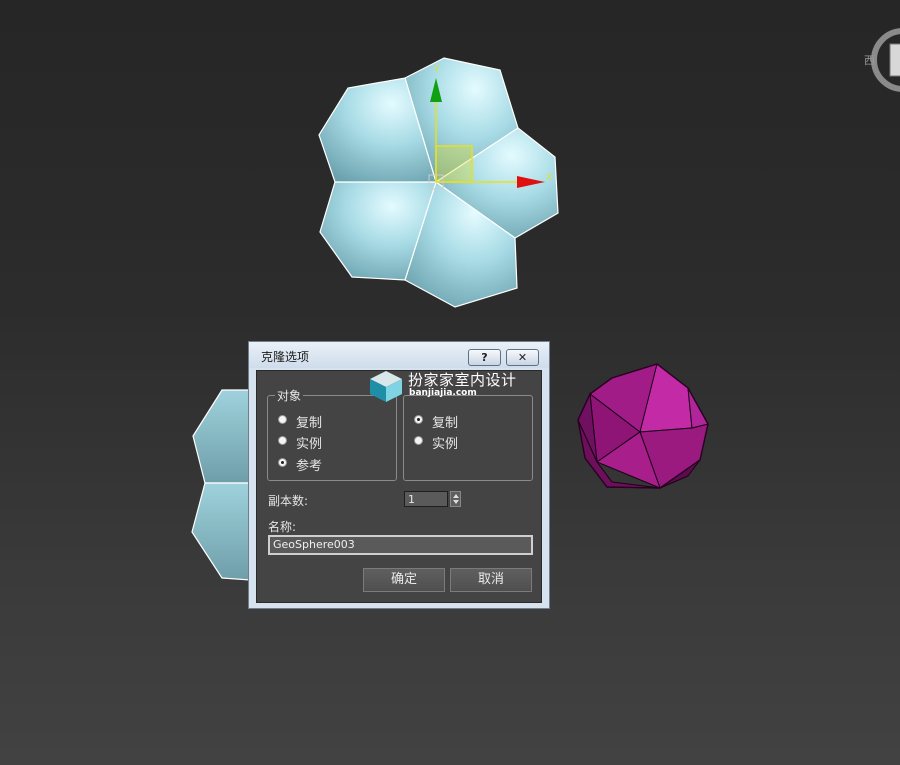 This screenshot has width=900, height=765. What do you see at coordinates (491, 580) in the screenshot?
I see `cancel-button: 取消` at bounding box center [491, 580].